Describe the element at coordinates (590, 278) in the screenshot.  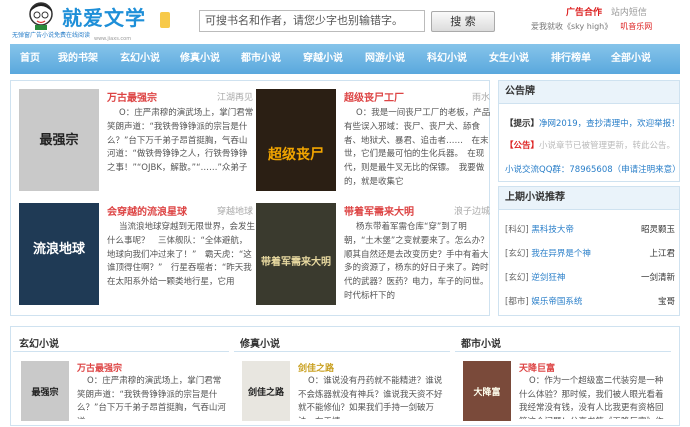
I see `recommend-row: [玄幻] 逆剑狂神 一剑清新` at that location.